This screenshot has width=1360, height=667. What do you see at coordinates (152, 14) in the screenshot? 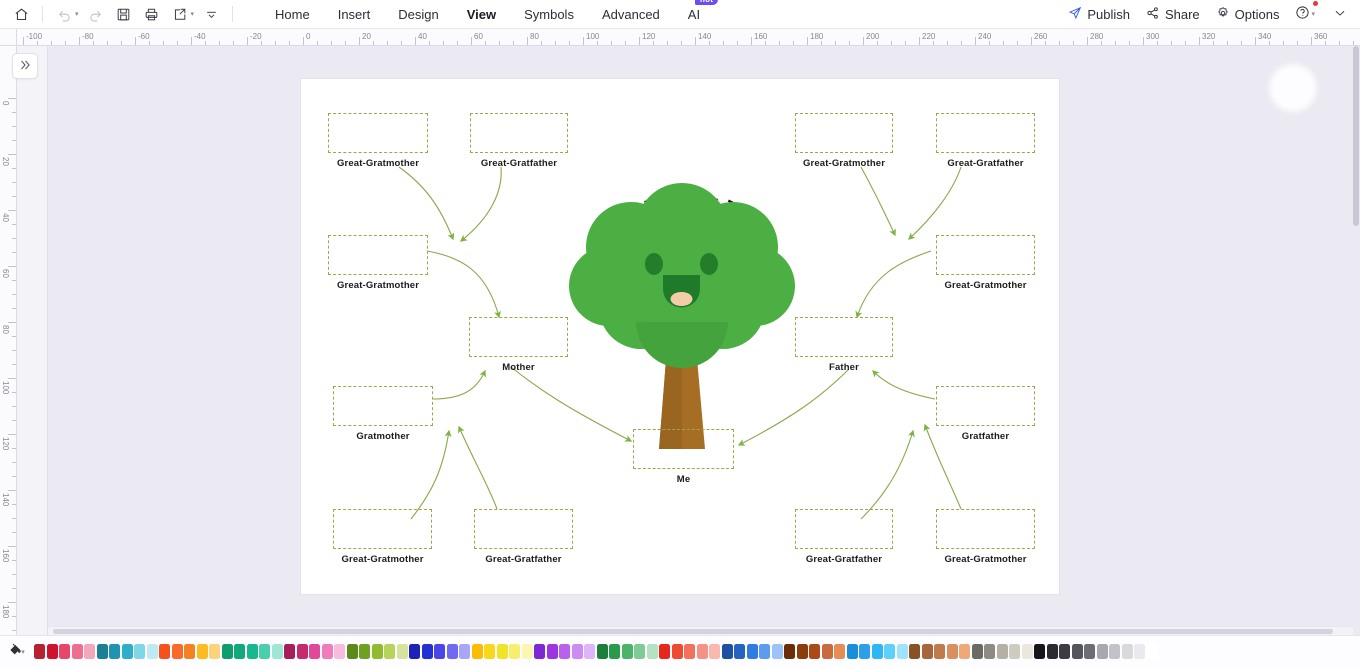
I see `print-icon` at bounding box center [152, 14].